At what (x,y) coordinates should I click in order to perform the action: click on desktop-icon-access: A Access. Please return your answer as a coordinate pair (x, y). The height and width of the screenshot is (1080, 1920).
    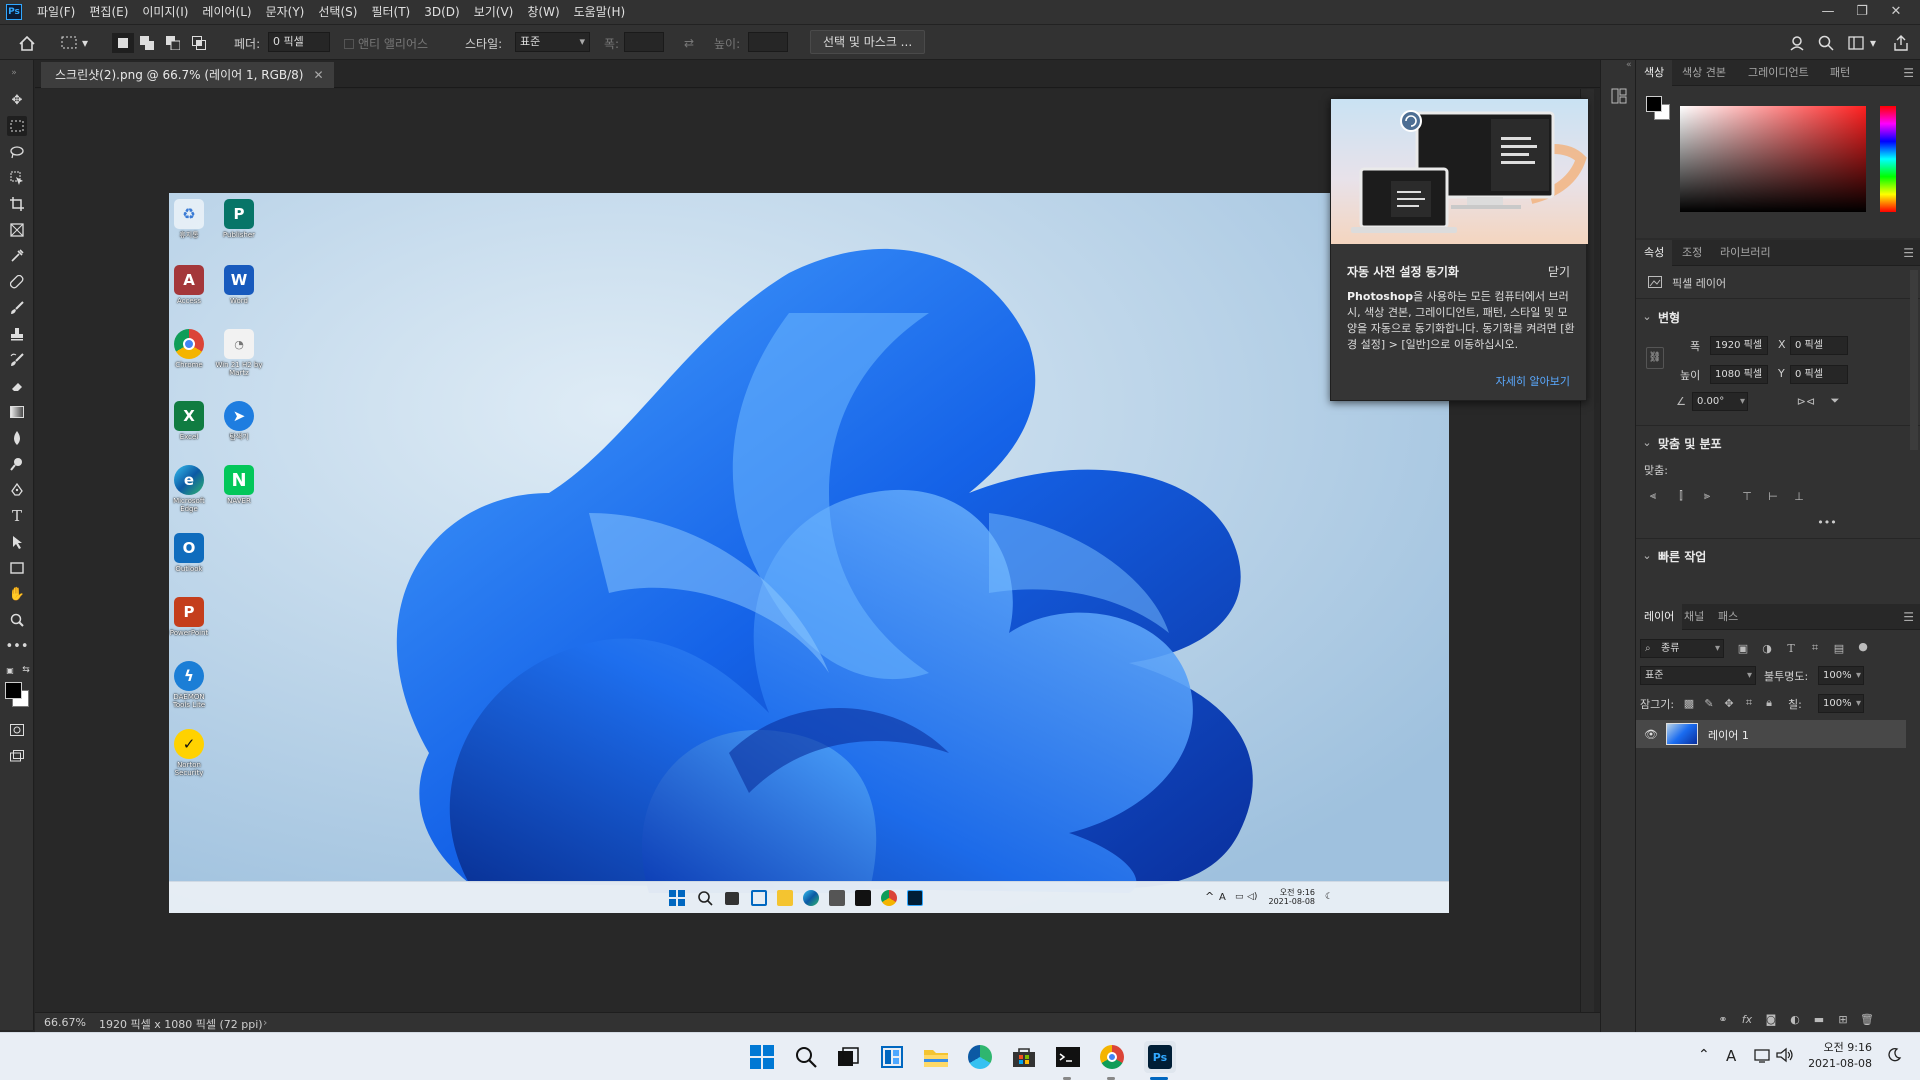
    Looking at the image, I should click on (191, 285).